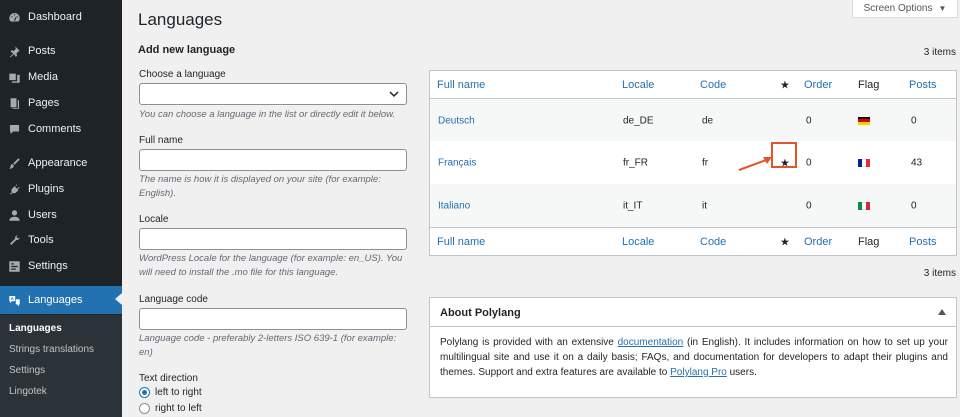  Describe the element at coordinates (168, 378) in the screenshot. I see `text-direction-label: Text direction` at that location.